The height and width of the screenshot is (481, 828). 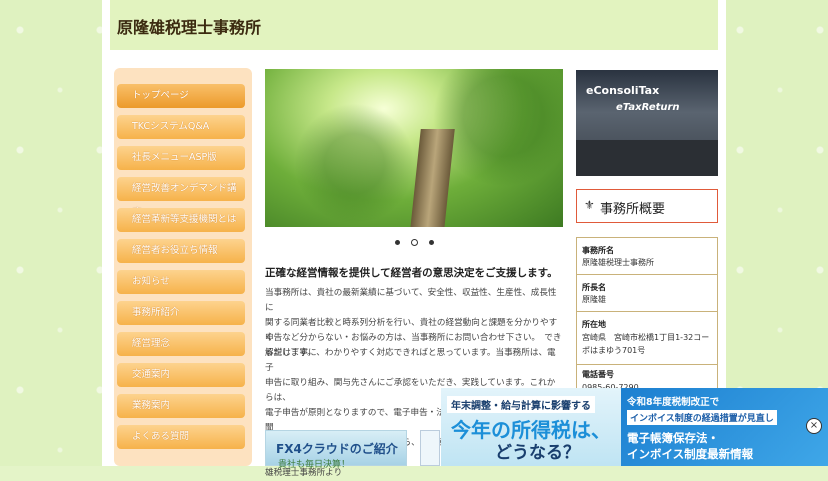 What do you see at coordinates (647, 123) in the screenshot?
I see `etax-banner: eConsoliTax eTaxReturn` at bounding box center [647, 123].